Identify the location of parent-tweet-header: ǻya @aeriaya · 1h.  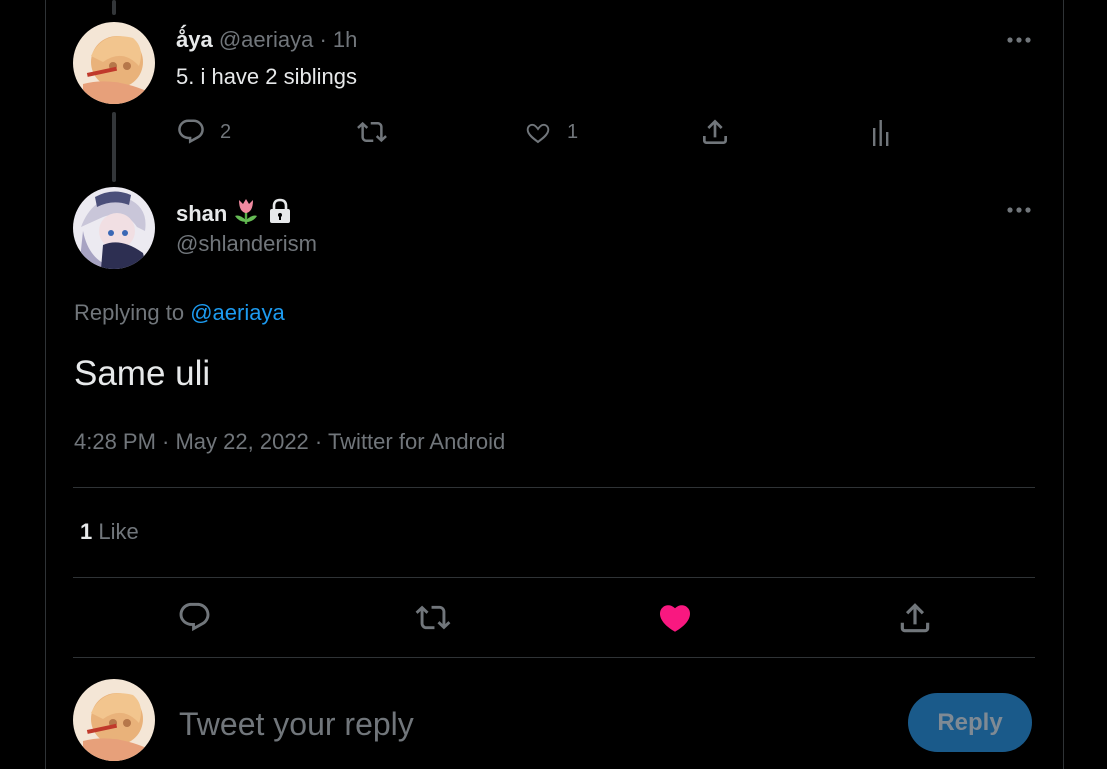
(266, 40).